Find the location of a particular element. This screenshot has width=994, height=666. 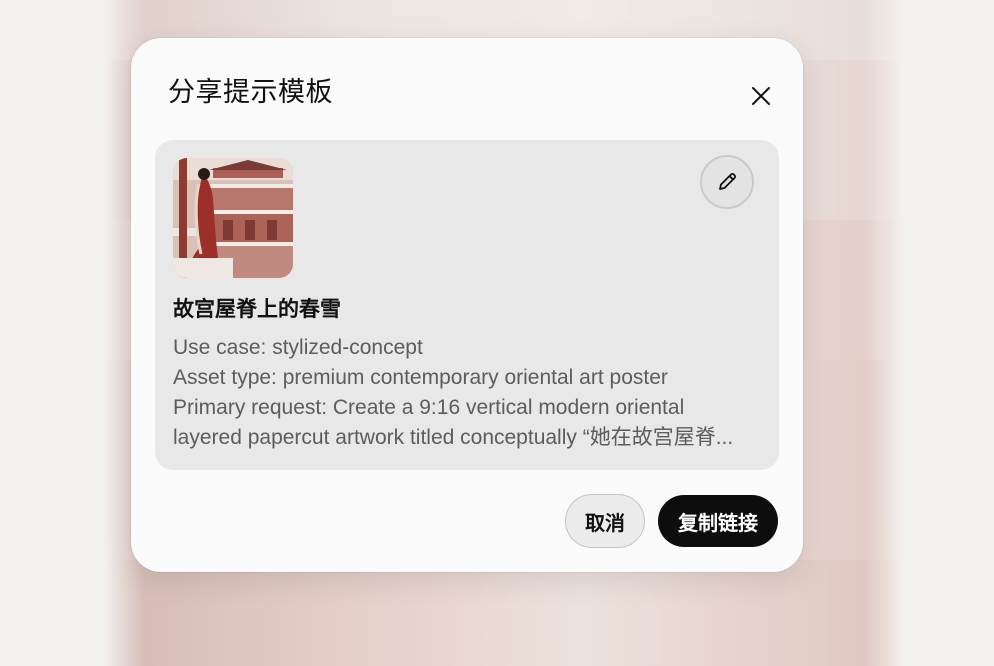

dialog-title: 分享提示模板 is located at coordinates (250, 92).